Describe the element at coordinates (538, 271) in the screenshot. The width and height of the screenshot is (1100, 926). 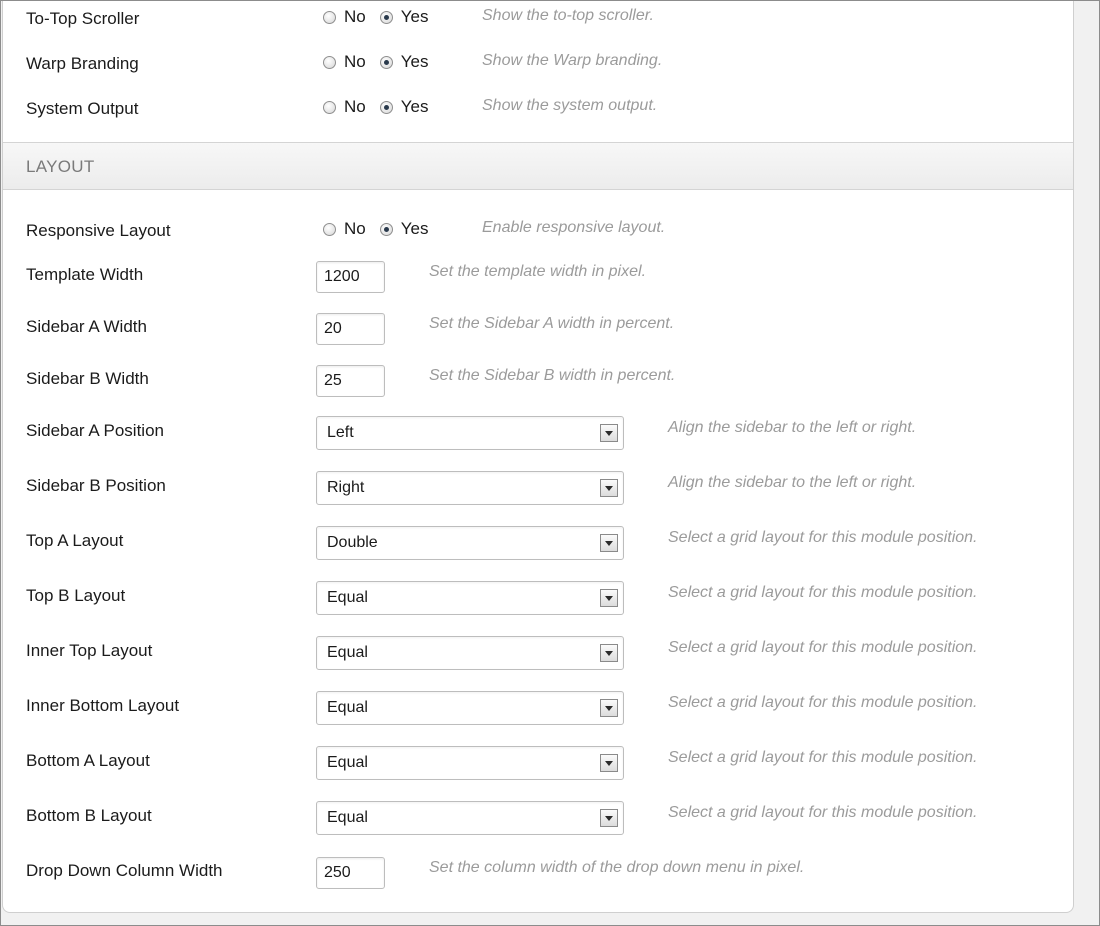
I see `template-width-hint: Set the template width in pixel.` at that location.